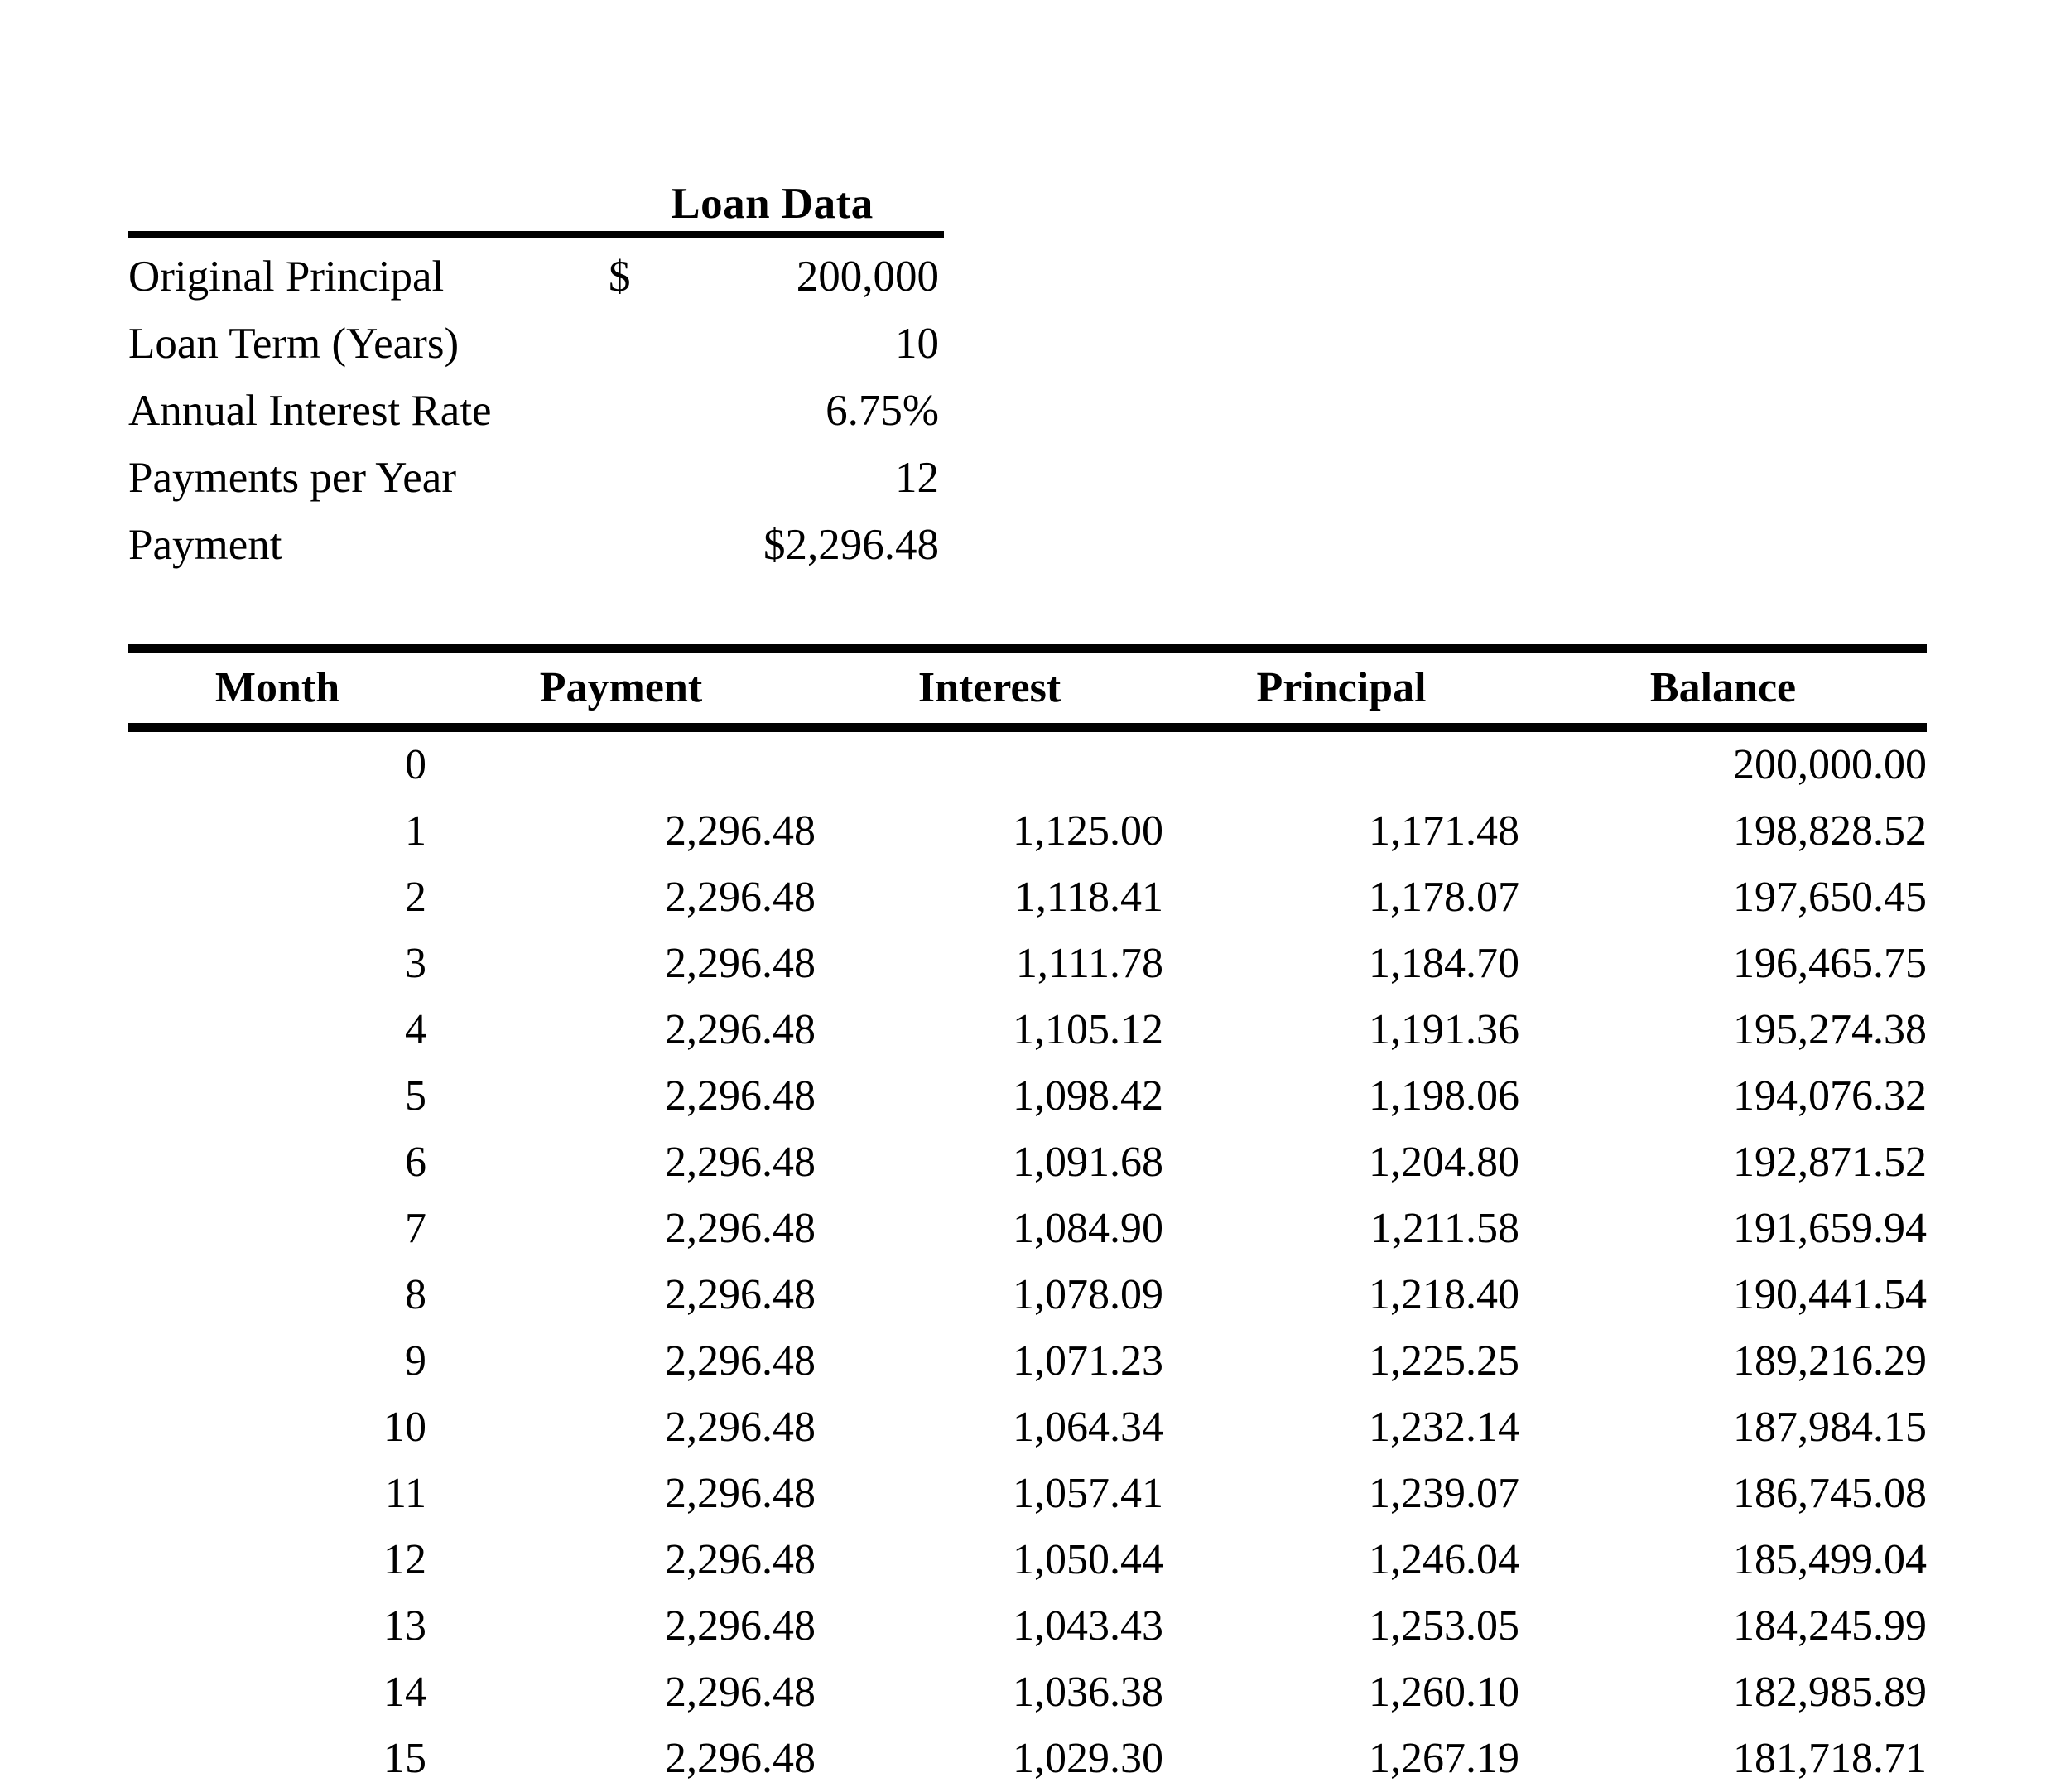 The width and height of the screenshot is (2070, 1792). I want to click on cell-balance: 195,274.38, so click(1830, 1030).